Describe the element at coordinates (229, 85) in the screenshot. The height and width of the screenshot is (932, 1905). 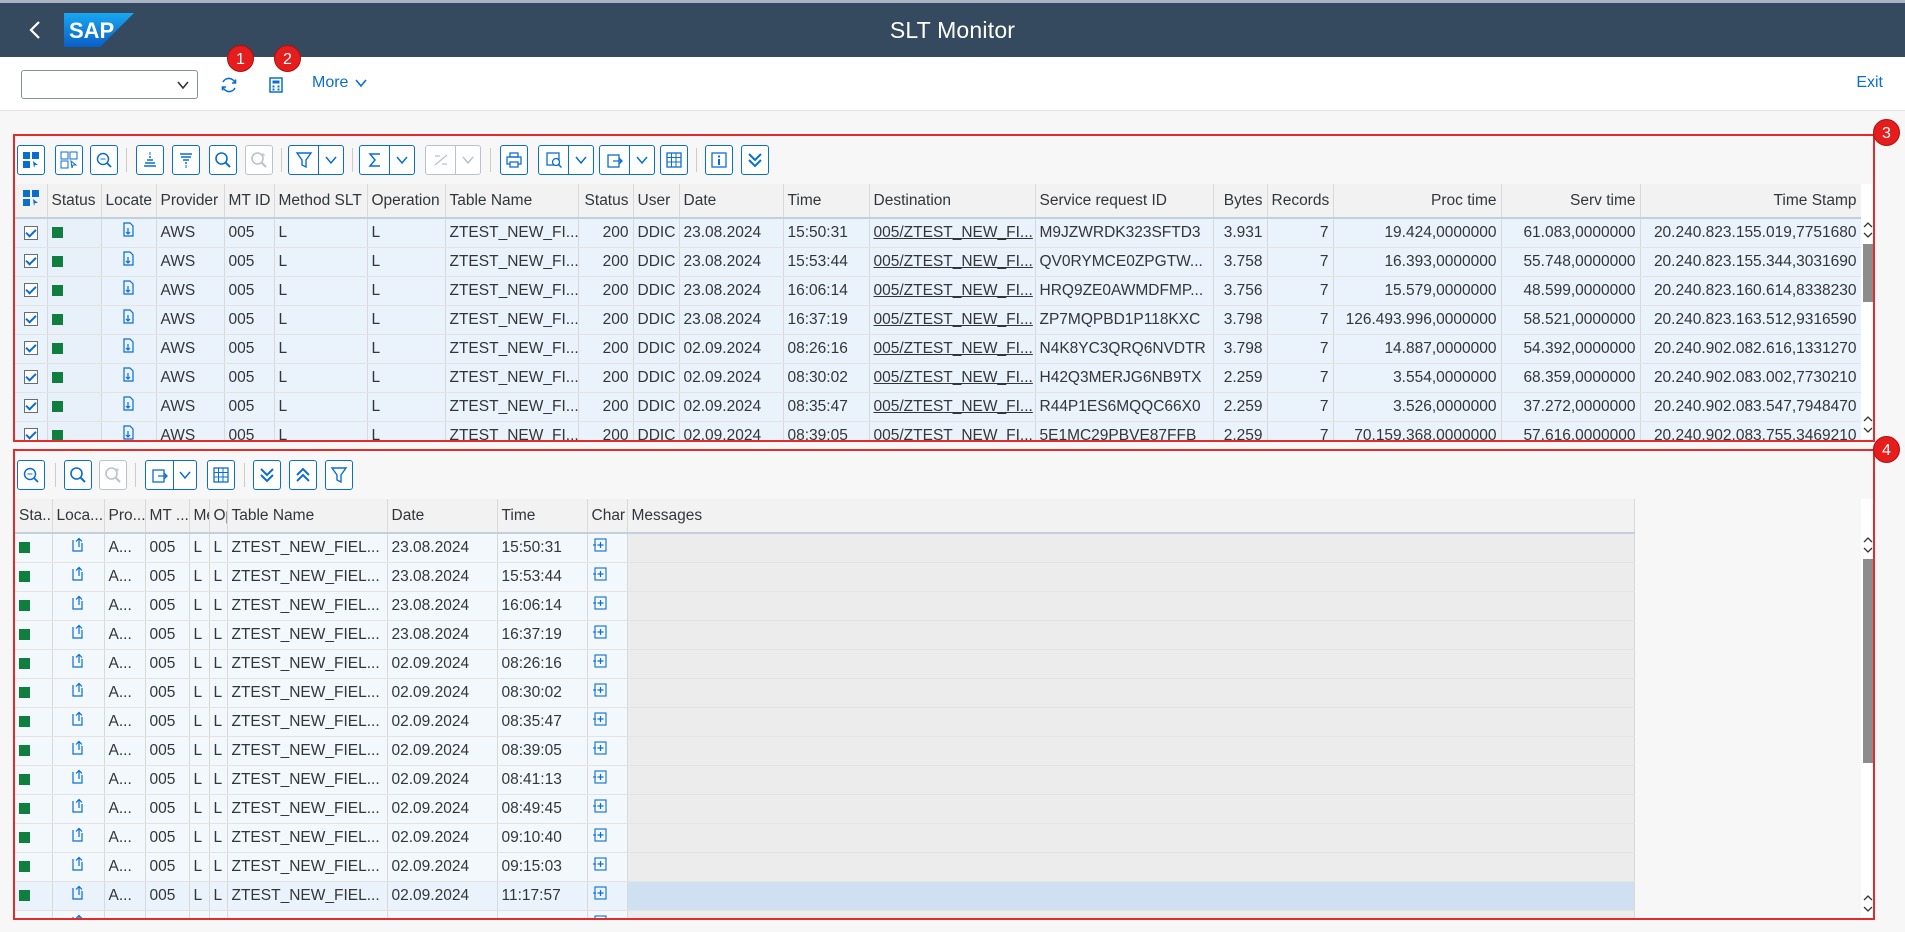
I see `refresh-button` at that location.